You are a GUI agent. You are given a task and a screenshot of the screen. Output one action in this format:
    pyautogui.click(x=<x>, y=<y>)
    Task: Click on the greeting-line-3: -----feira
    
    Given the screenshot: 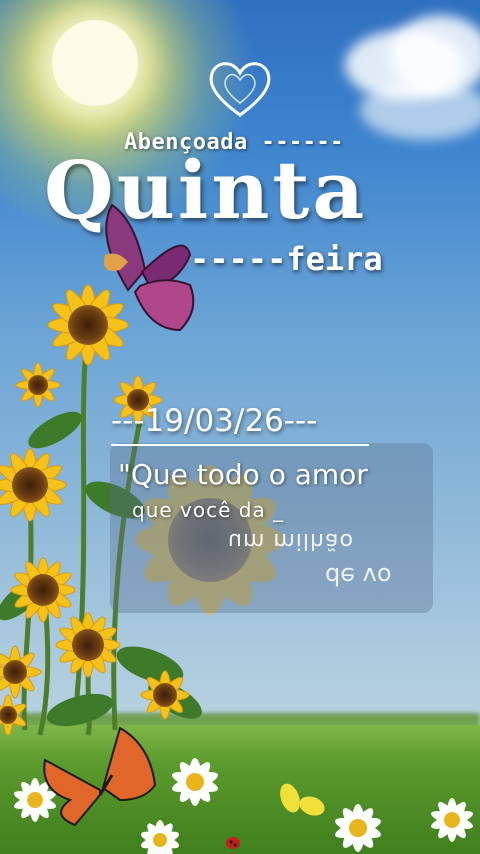 What is the action you would take?
    pyautogui.click(x=286, y=259)
    